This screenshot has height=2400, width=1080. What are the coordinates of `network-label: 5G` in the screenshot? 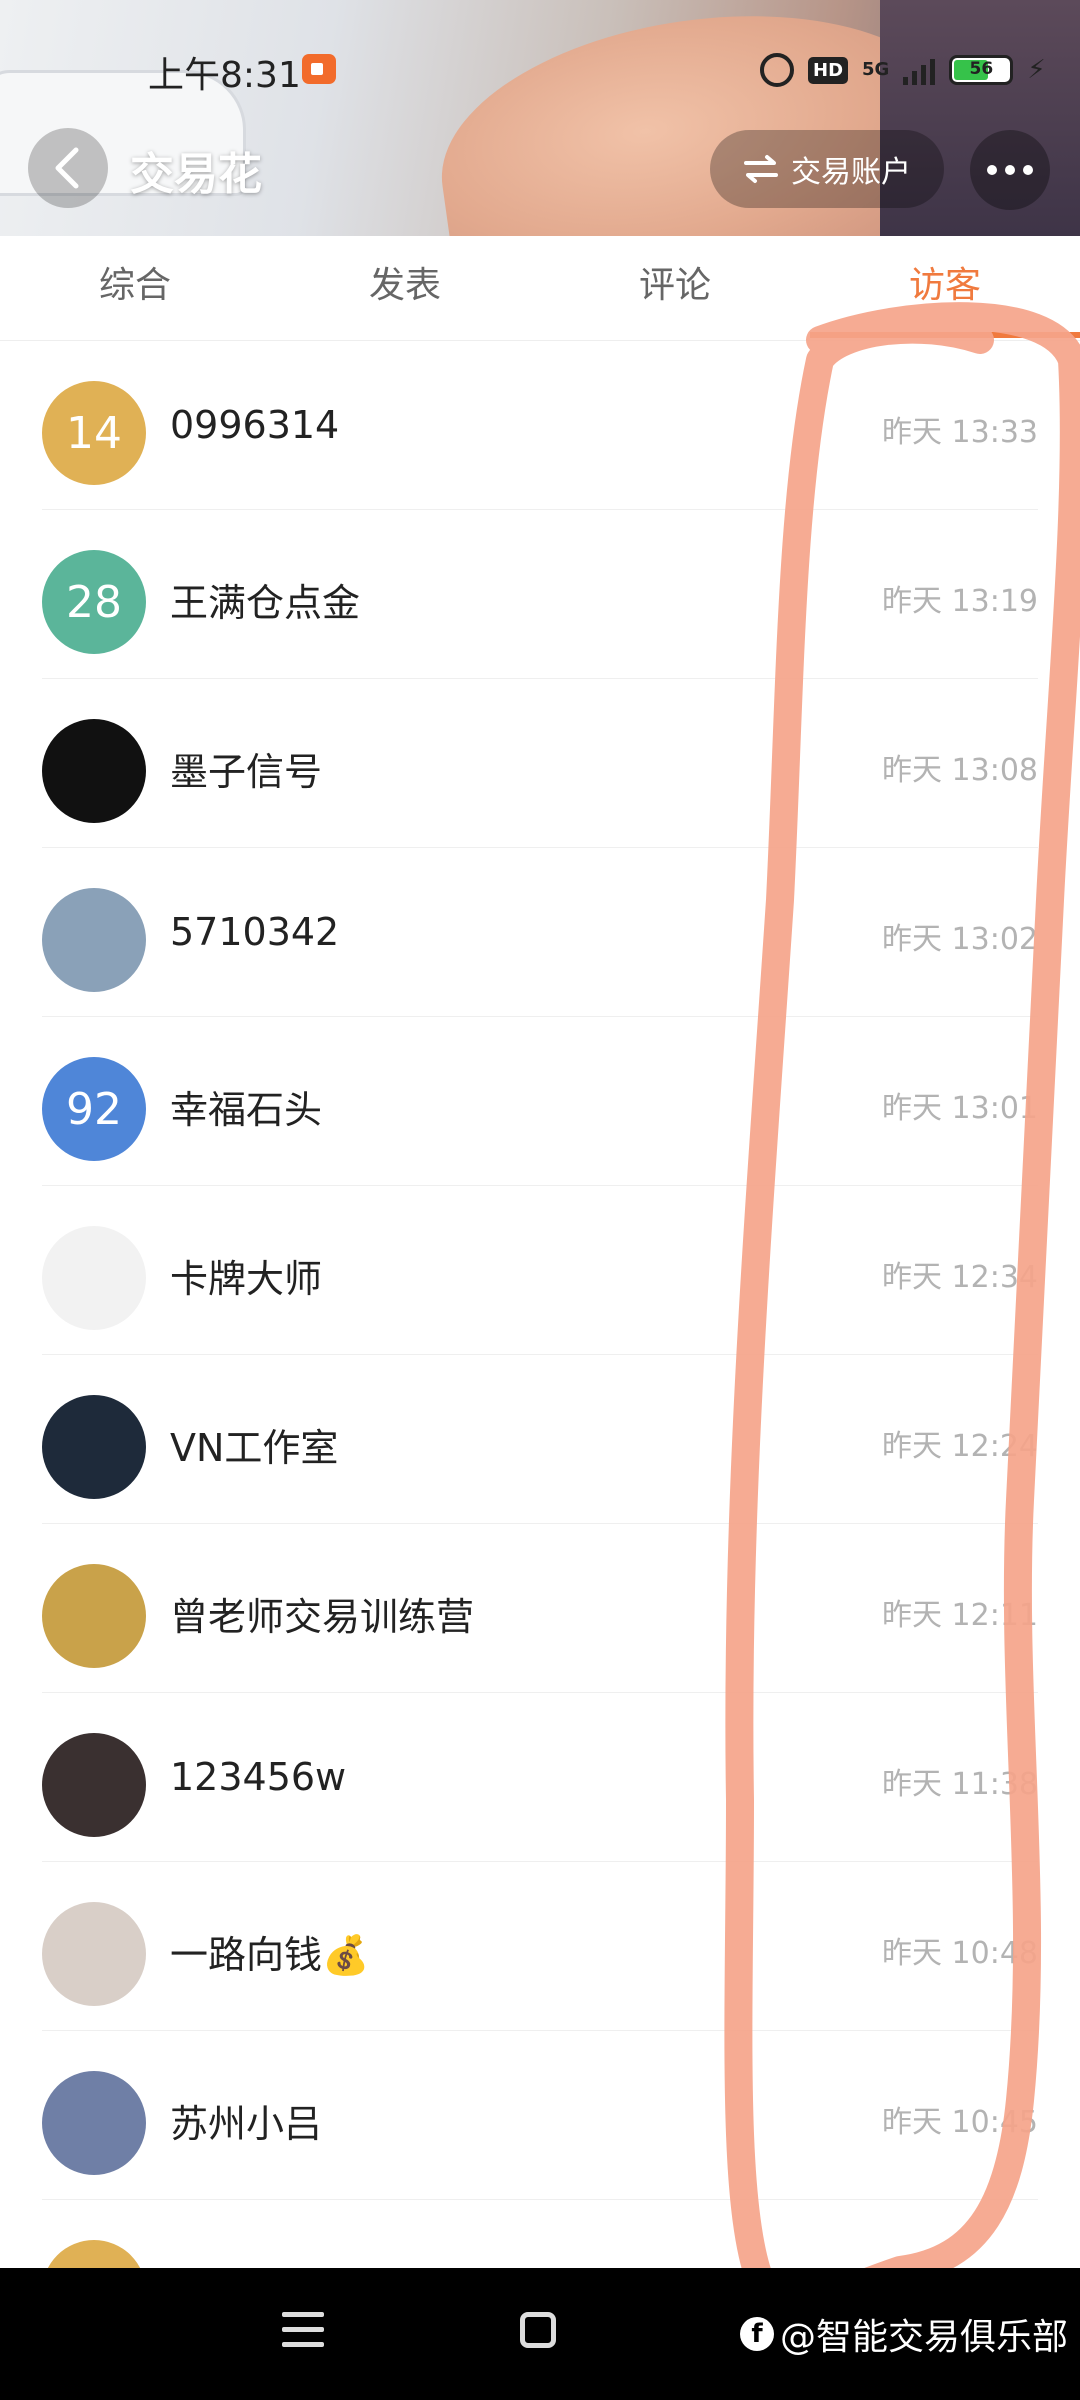 It's located at (876, 69).